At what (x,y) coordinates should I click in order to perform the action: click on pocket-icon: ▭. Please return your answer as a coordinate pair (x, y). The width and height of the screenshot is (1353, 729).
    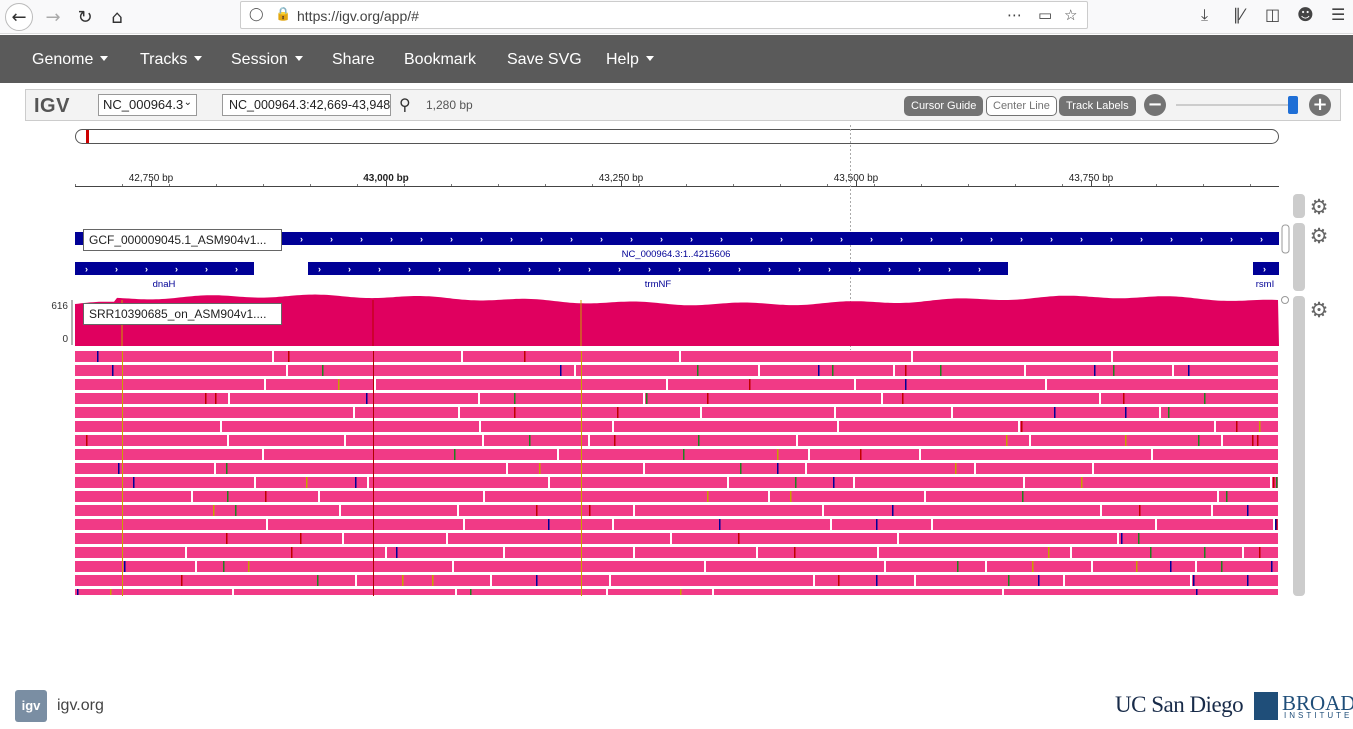
    Looking at the image, I should click on (1045, 15).